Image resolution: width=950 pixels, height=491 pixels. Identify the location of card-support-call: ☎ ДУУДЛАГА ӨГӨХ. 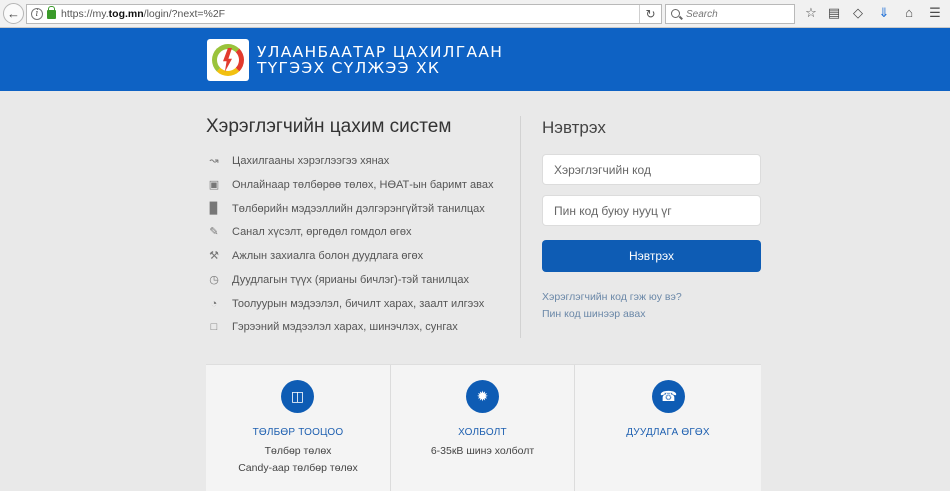
(667, 428).